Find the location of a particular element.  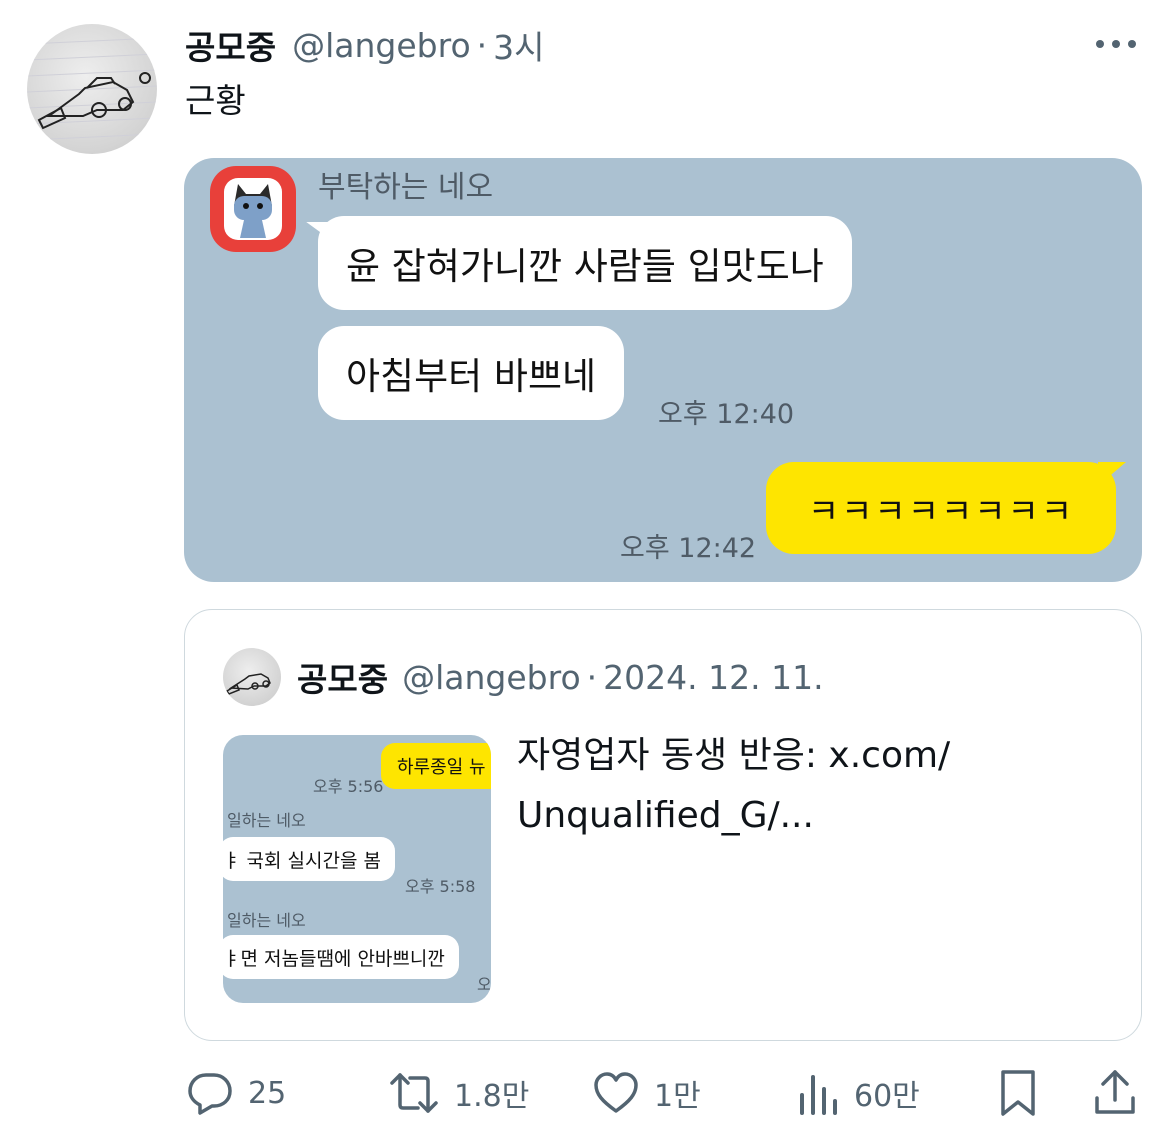

thumb-timestamp: 오 is located at coordinates (484, 984).